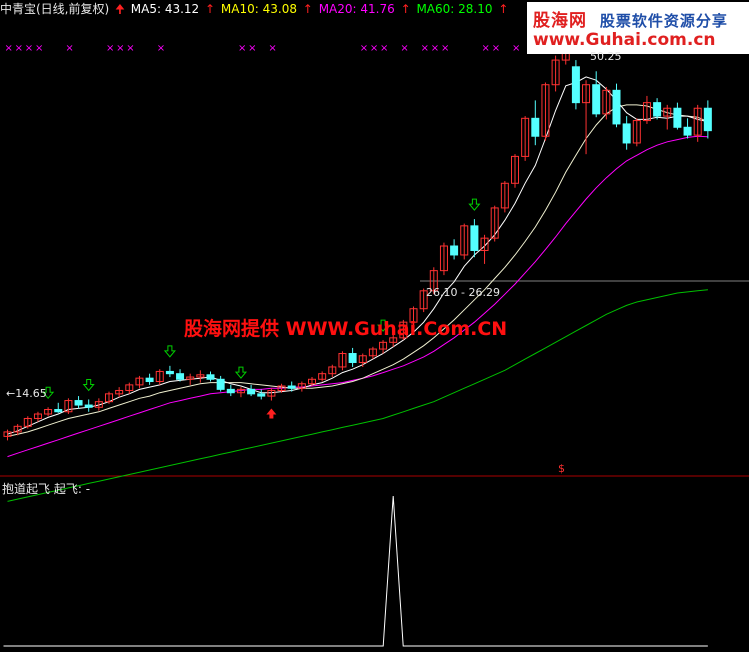 The height and width of the screenshot is (652, 749). Describe the element at coordinates (258, 9) in the screenshot. I see `ma10-label: MA10: 43.08` at that location.